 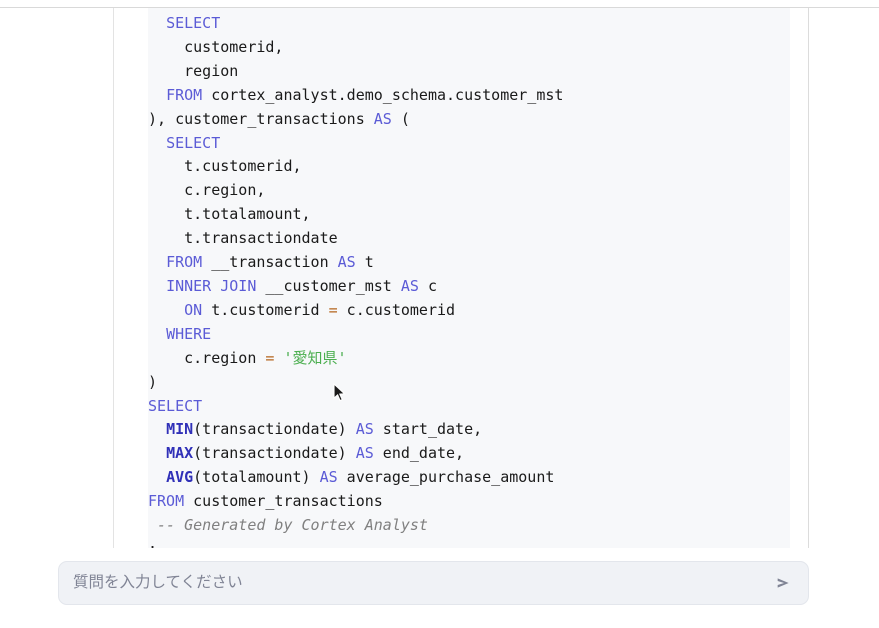 I want to click on code-line: t.transactiondate, so click(x=261, y=238).